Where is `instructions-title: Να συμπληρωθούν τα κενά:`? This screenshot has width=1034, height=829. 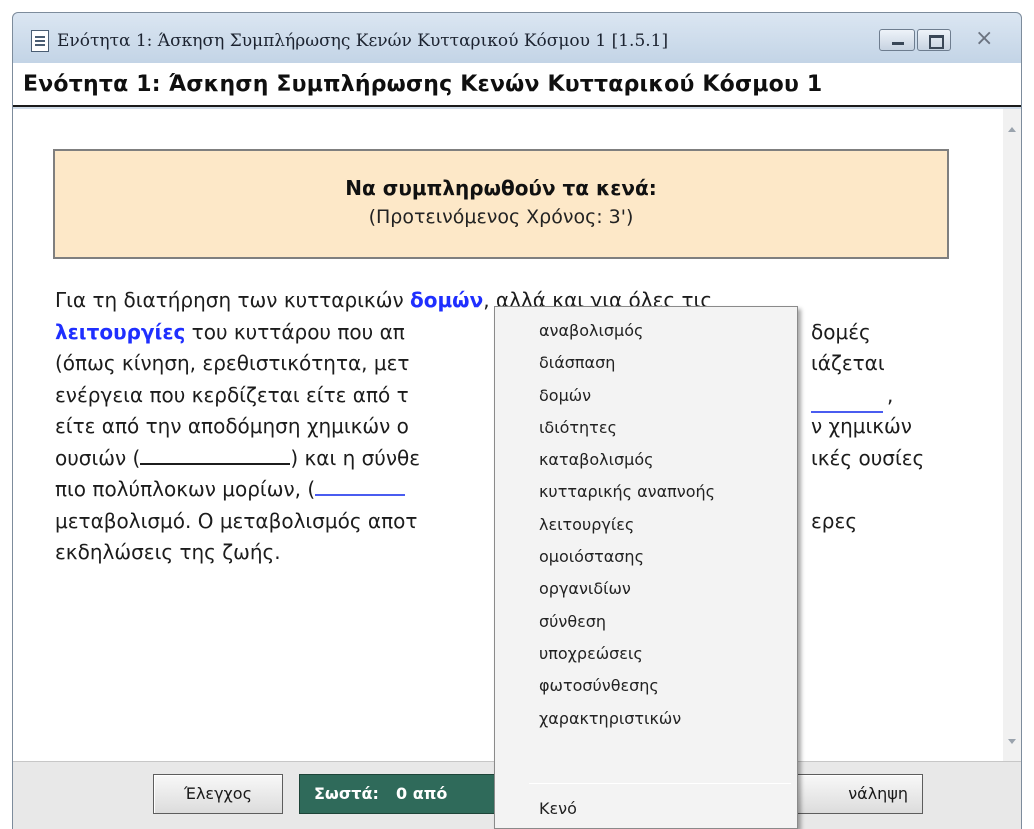 instructions-title: Να συμπληρωθούν τα κενά: is located at coordinates (501, 188).